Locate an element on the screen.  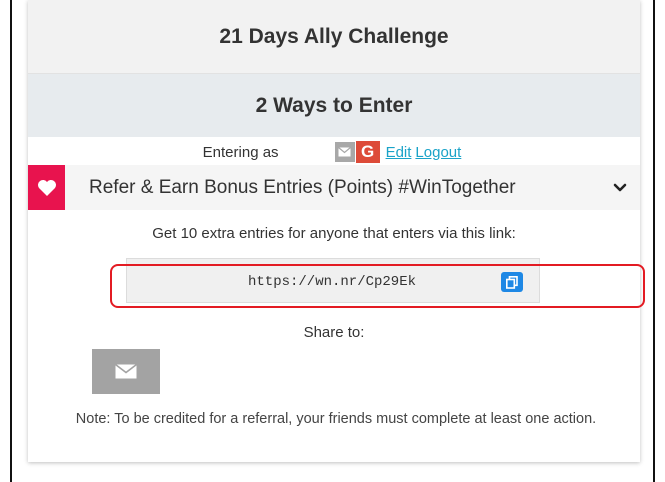
entering-as-row: Entering as G Edit Logout is located at coordinates (334, 152).